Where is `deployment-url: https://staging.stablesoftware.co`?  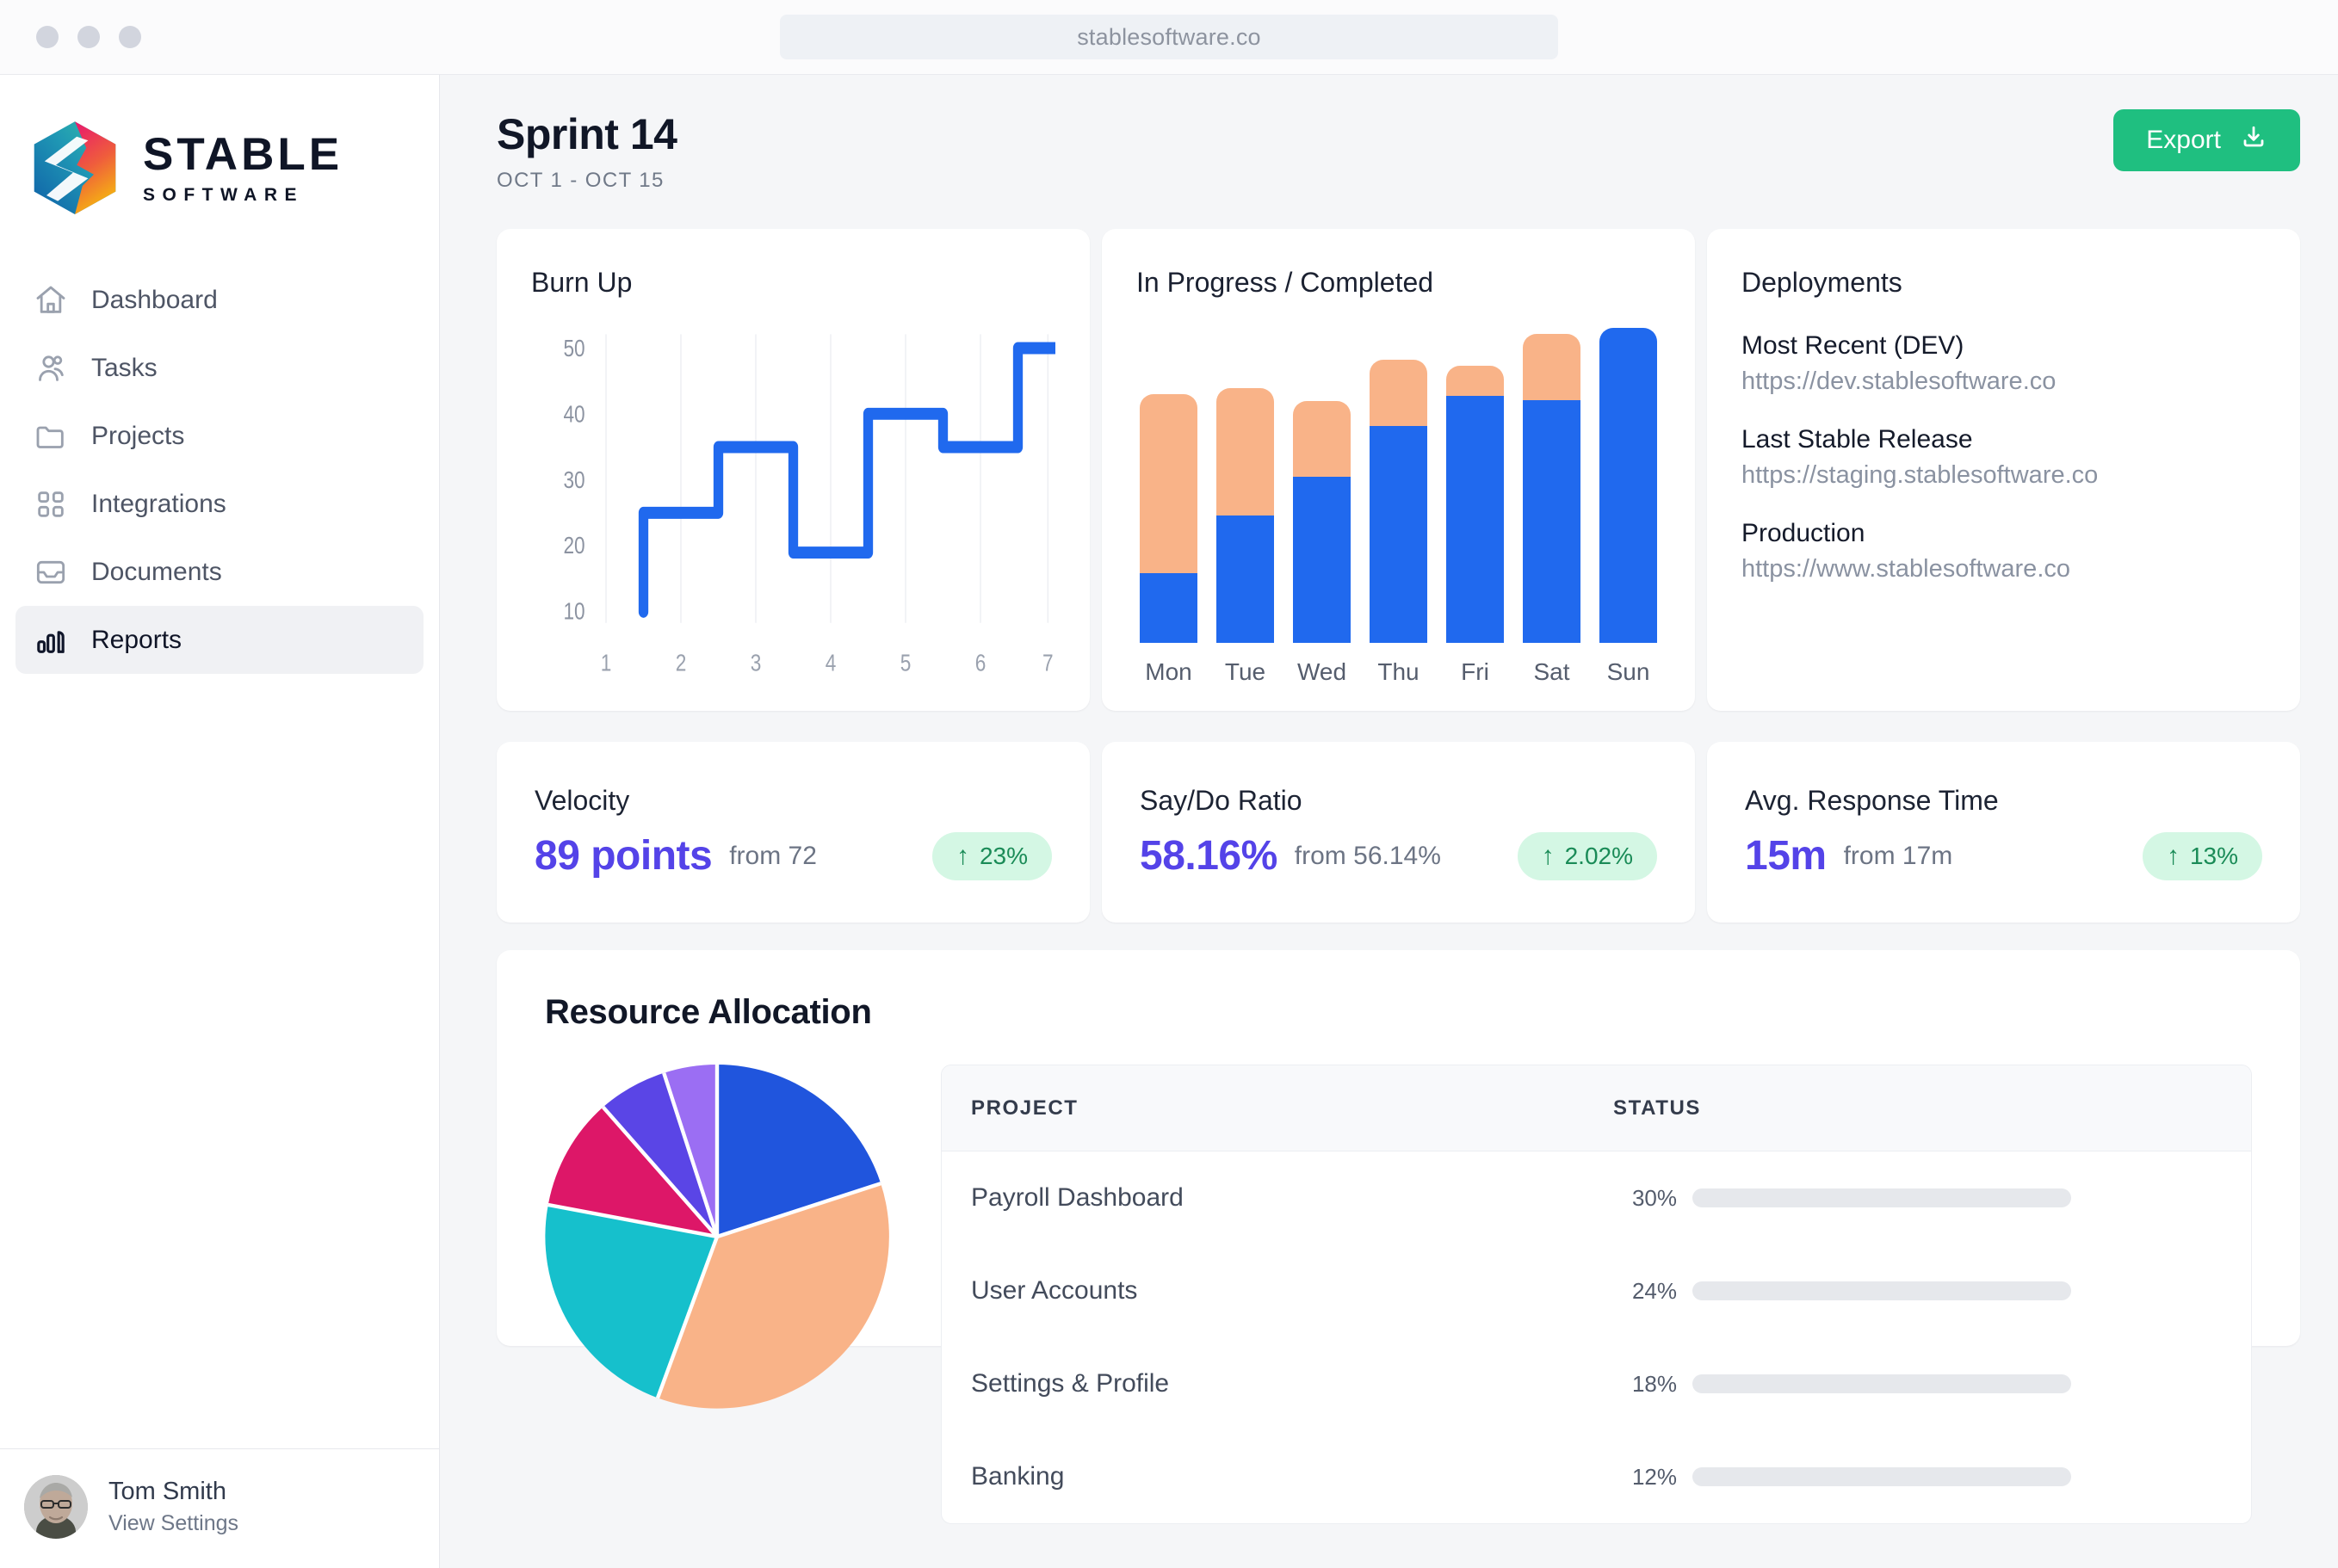 deployment-url: https://staging.stablesoftware.co is located at coordinates (2004, 476).